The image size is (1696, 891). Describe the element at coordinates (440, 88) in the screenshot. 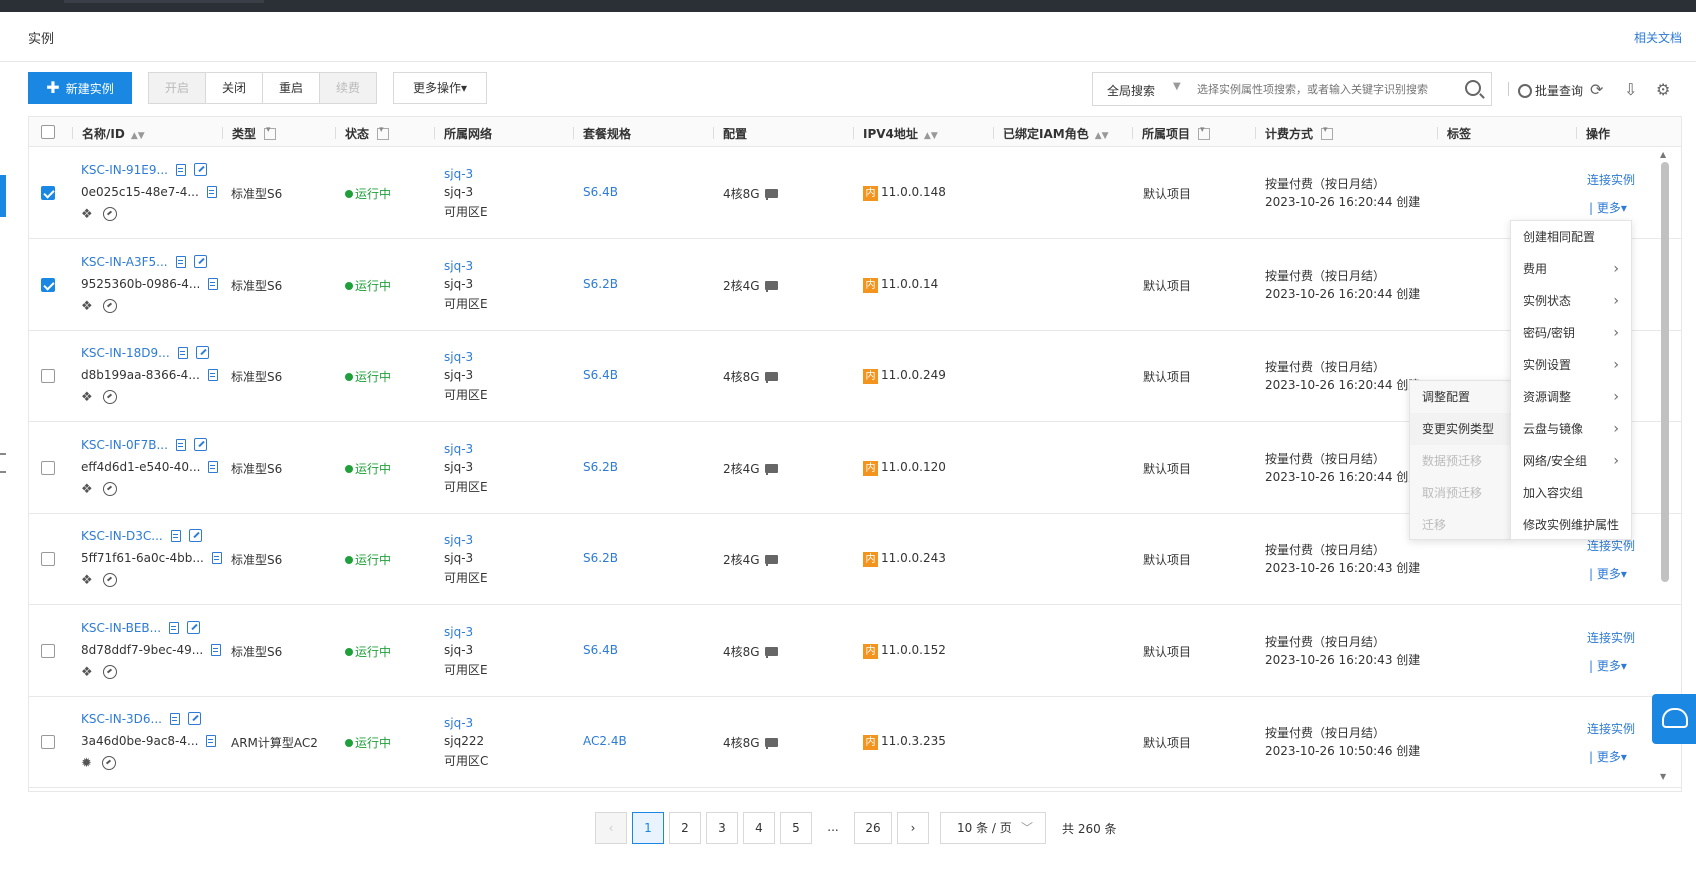

I see `more-actions-button: 更多操作▾` at that location.